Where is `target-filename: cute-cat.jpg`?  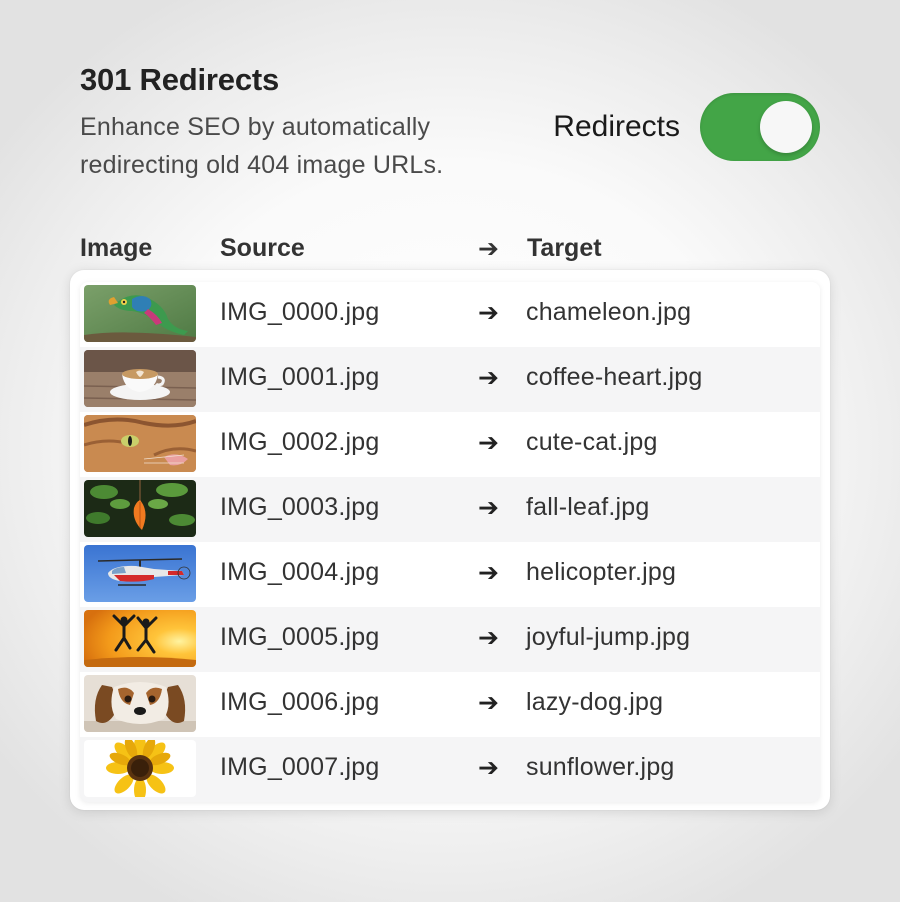 target-filename: cute-cat.jpg is located at coordinates (592, 442).